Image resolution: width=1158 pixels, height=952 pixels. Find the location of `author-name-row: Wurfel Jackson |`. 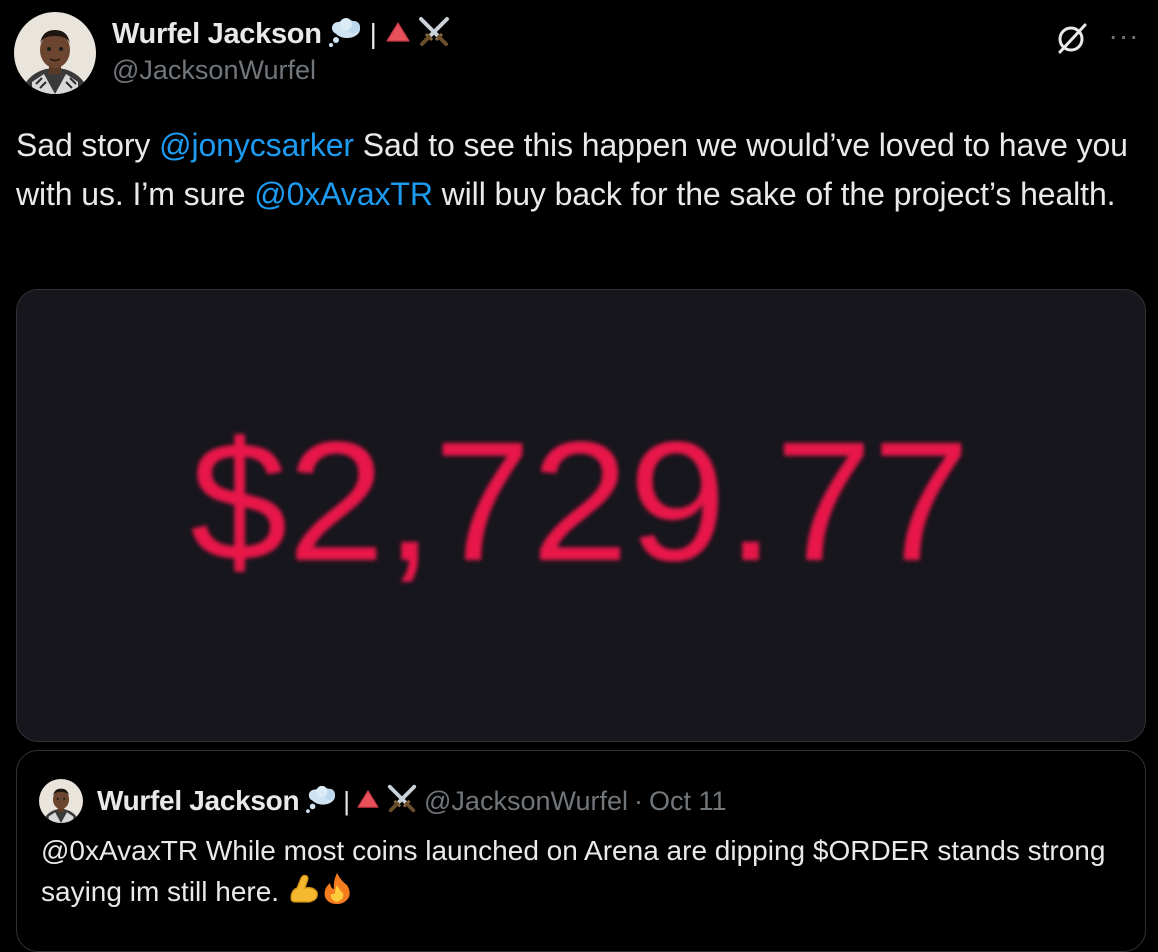

author-name-row: Wurfel Jackson | is located at coordinates (281, 34).